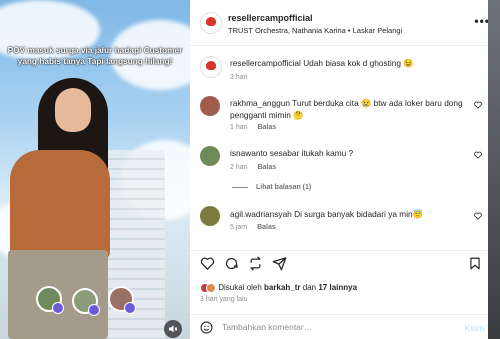 The image size is (500, 339). What do you see at coordinates (270, 18) in the screenshot?
I see `header-username: resellercampofficial` at bounding box center [270, 18].